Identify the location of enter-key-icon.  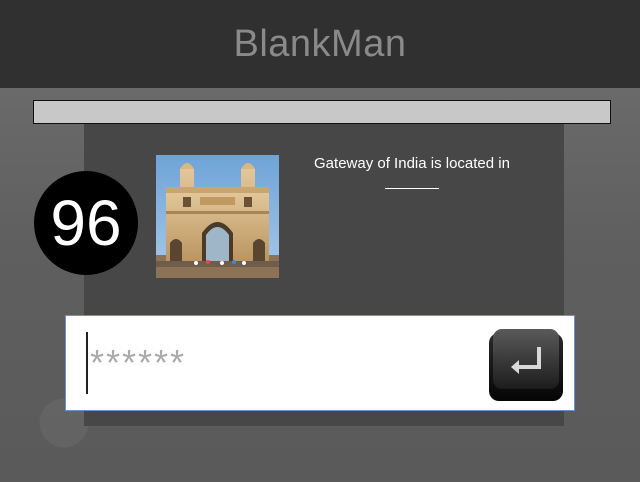
(526, 365).